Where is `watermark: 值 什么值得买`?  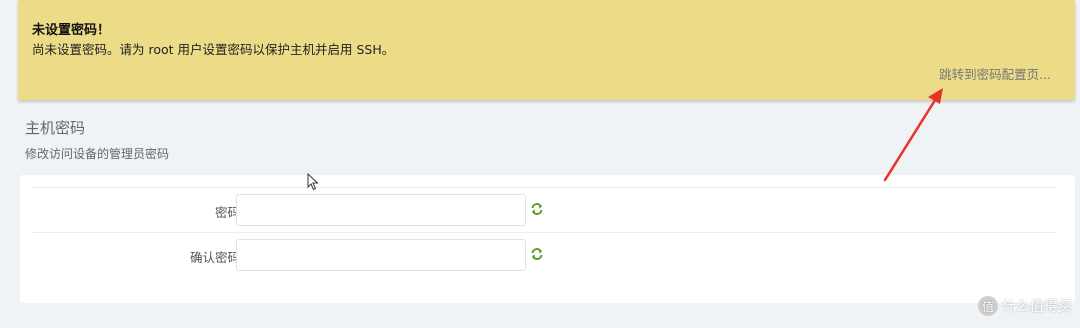 watermark: 值 什么值得买 is located at coordinates (1025, 306).